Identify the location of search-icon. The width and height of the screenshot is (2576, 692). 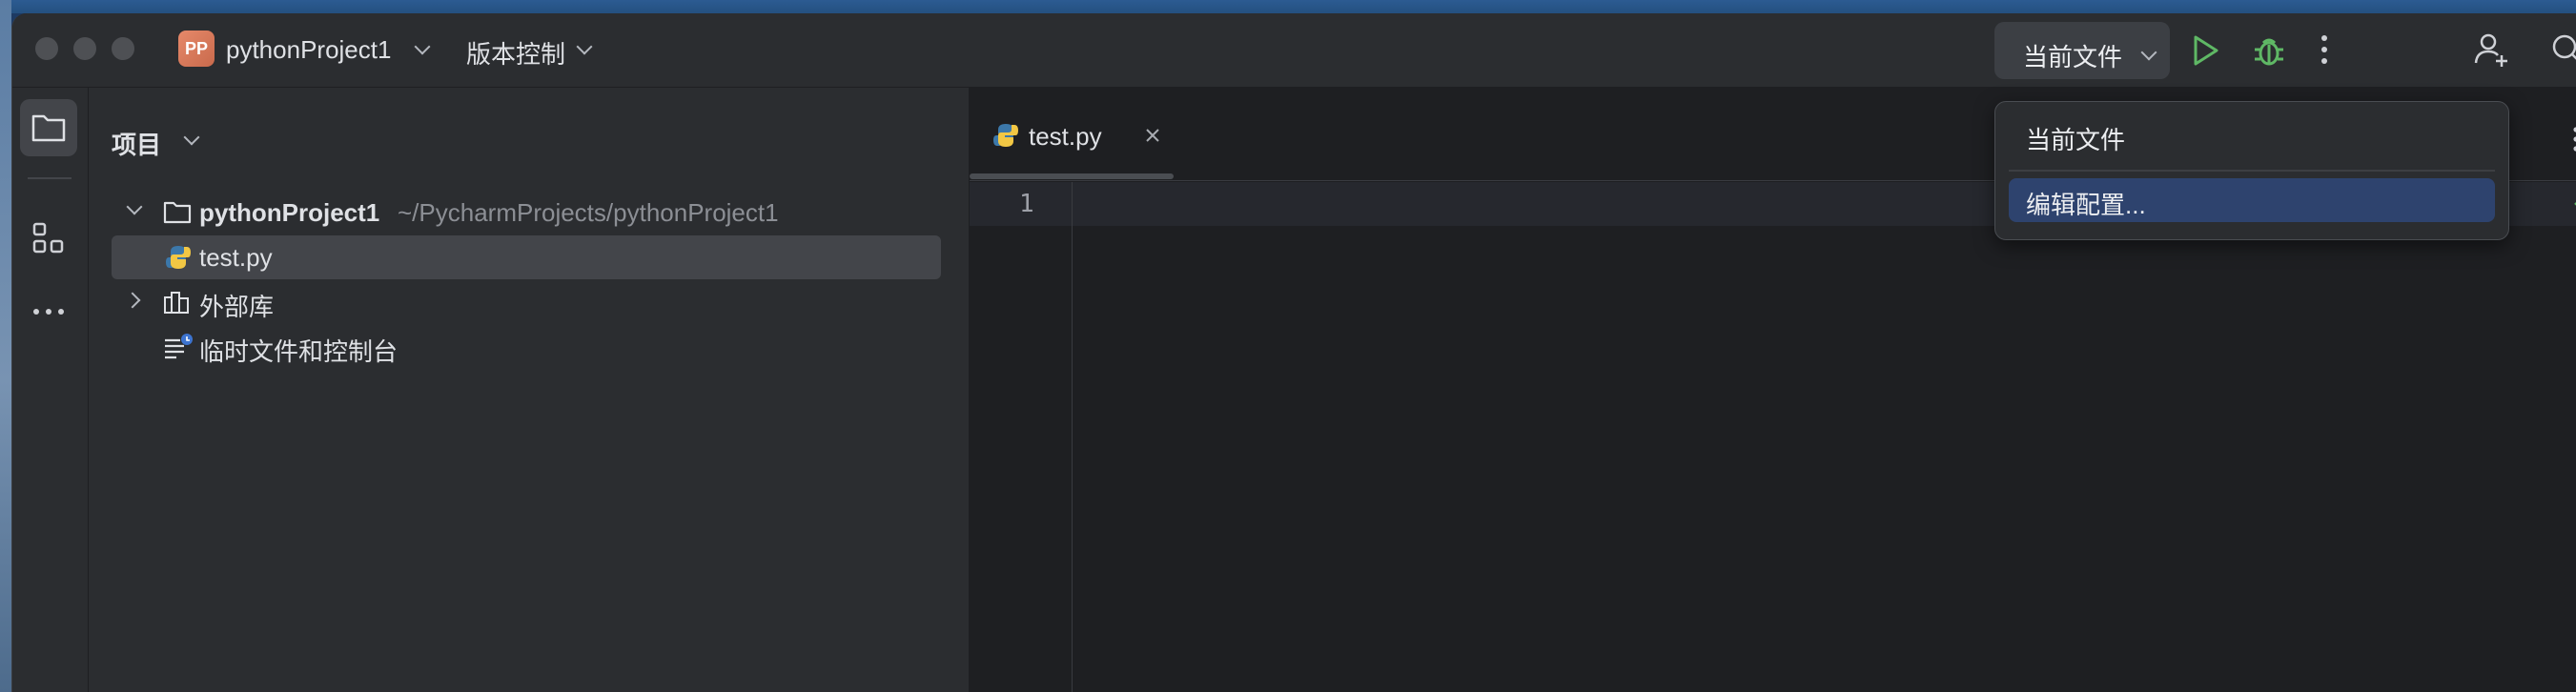
(2562, 50).